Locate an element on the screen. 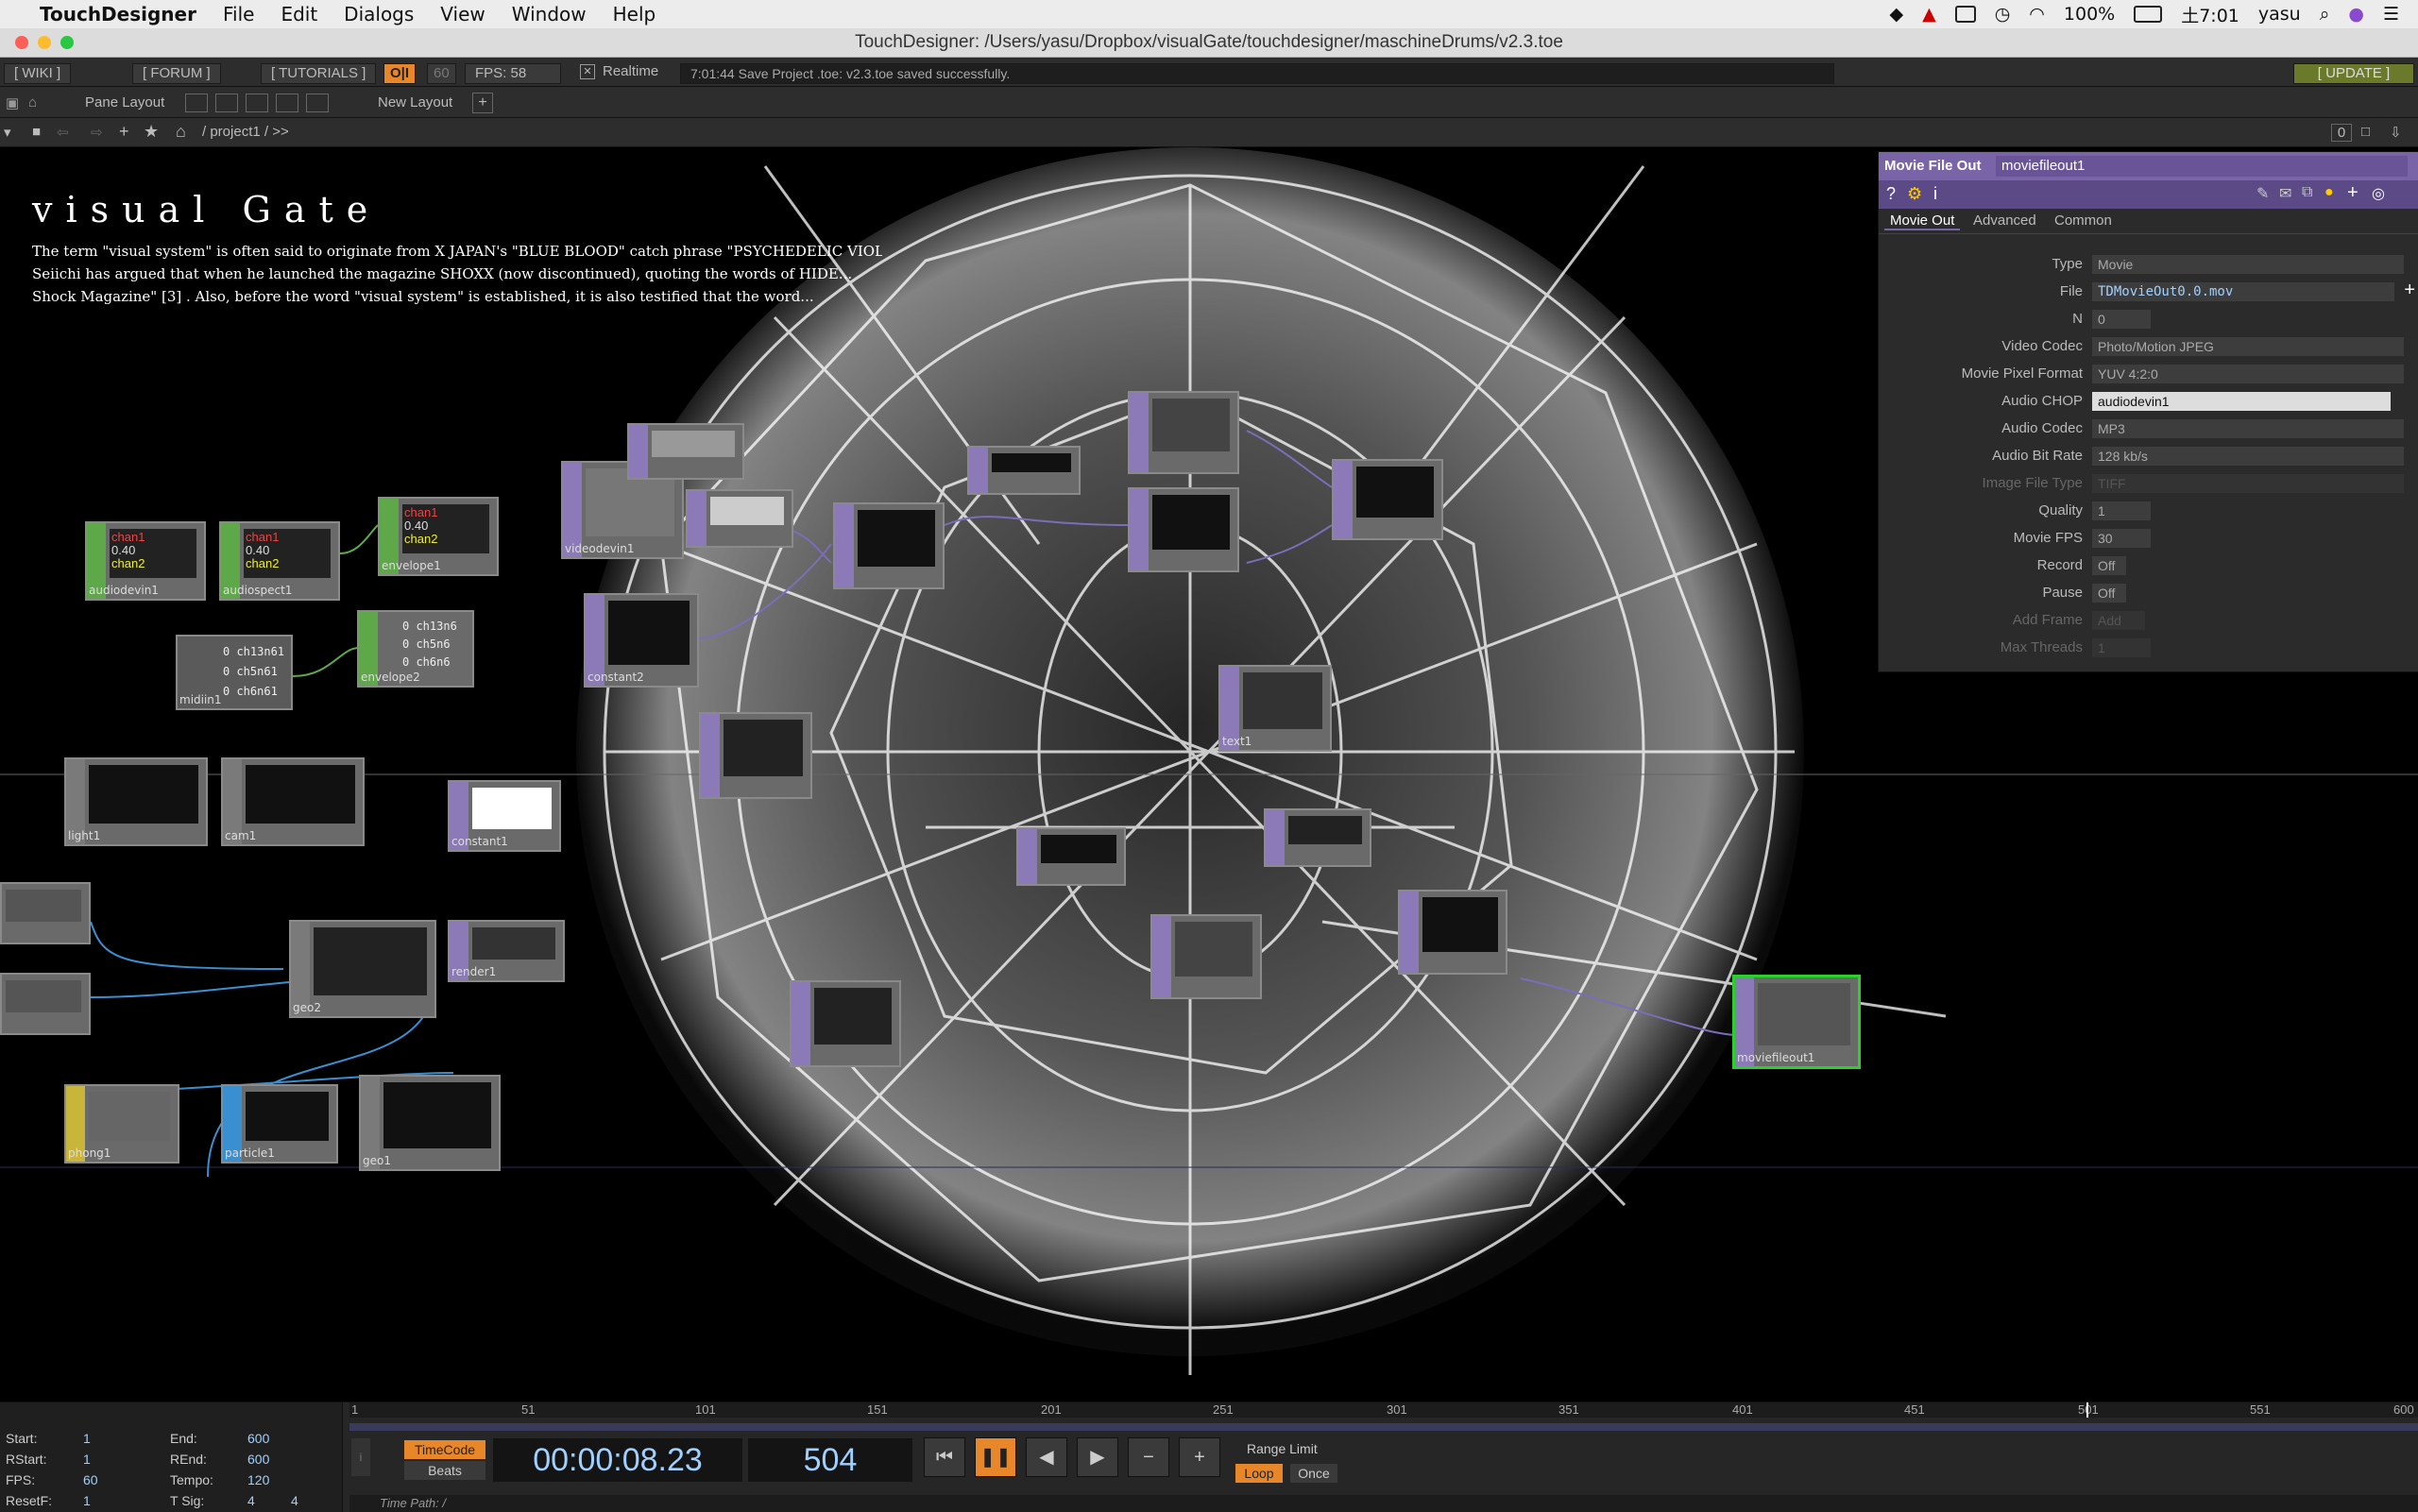 Image resolution: width=2418 pixels, height=1512 pixels. maximize-pane-icon: □ is located at coordinates (2365, 132).